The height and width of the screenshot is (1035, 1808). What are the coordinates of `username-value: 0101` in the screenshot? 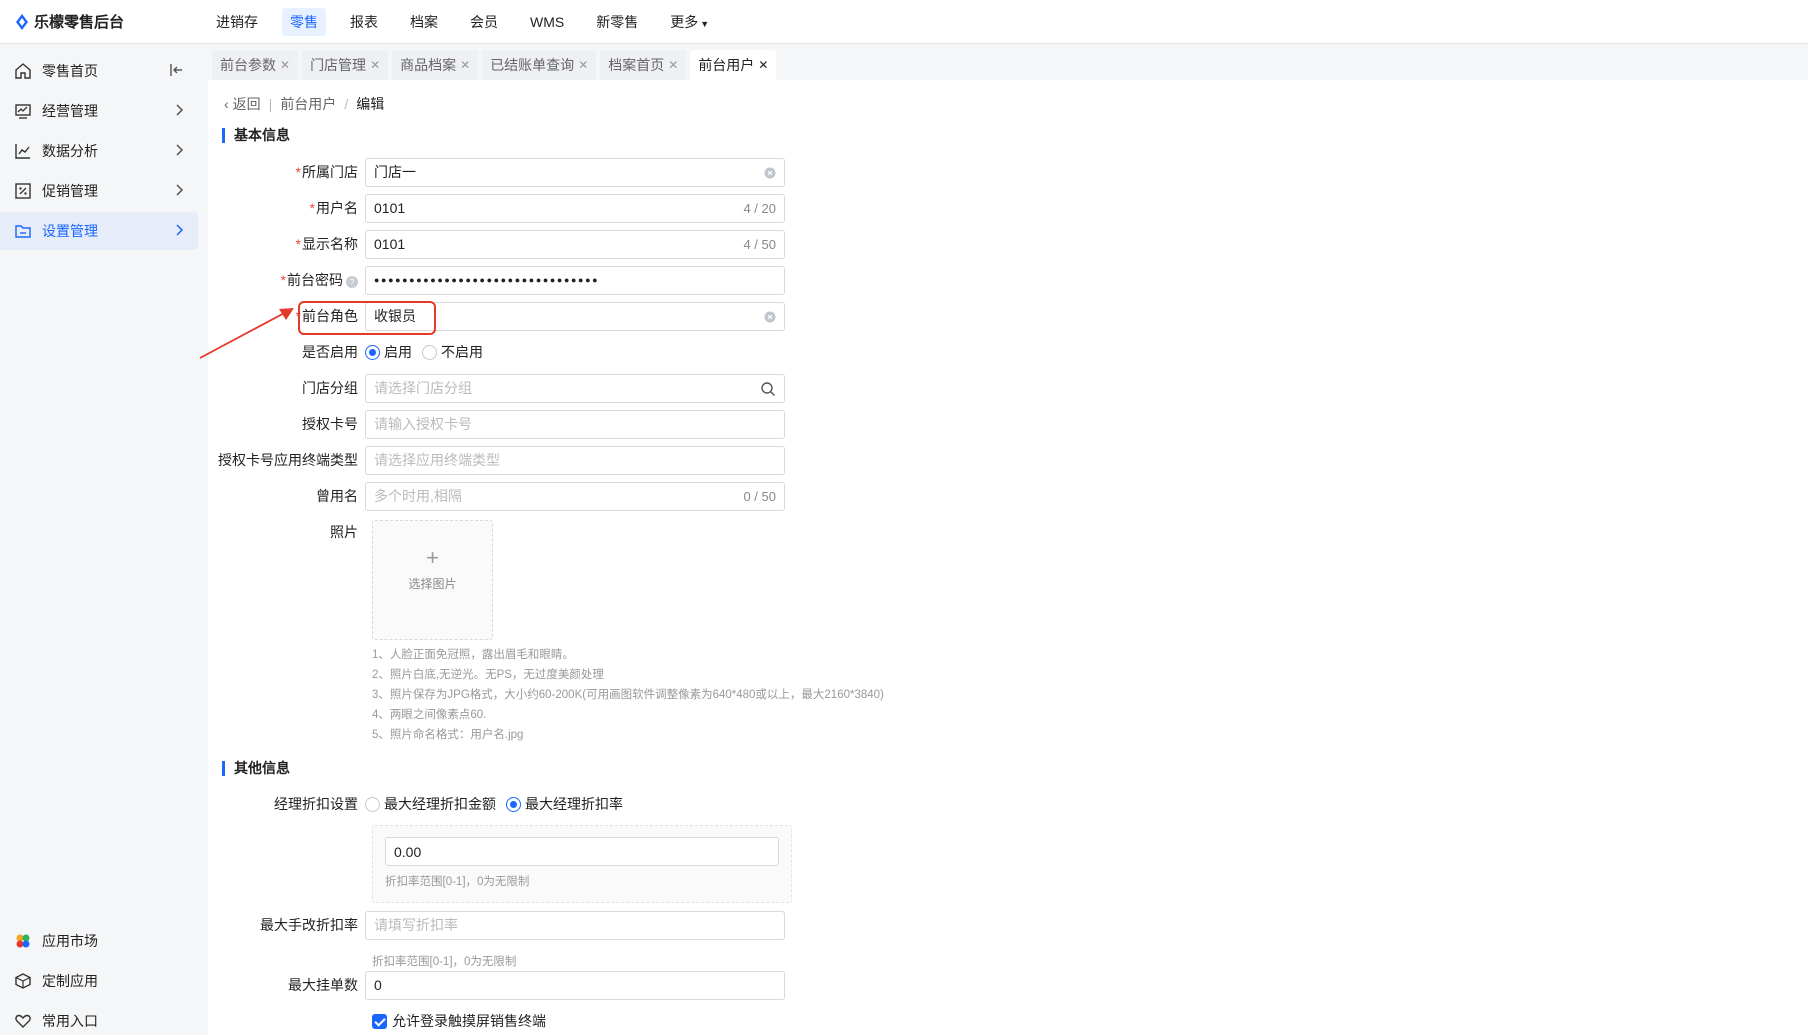 It's located at (390, 208).